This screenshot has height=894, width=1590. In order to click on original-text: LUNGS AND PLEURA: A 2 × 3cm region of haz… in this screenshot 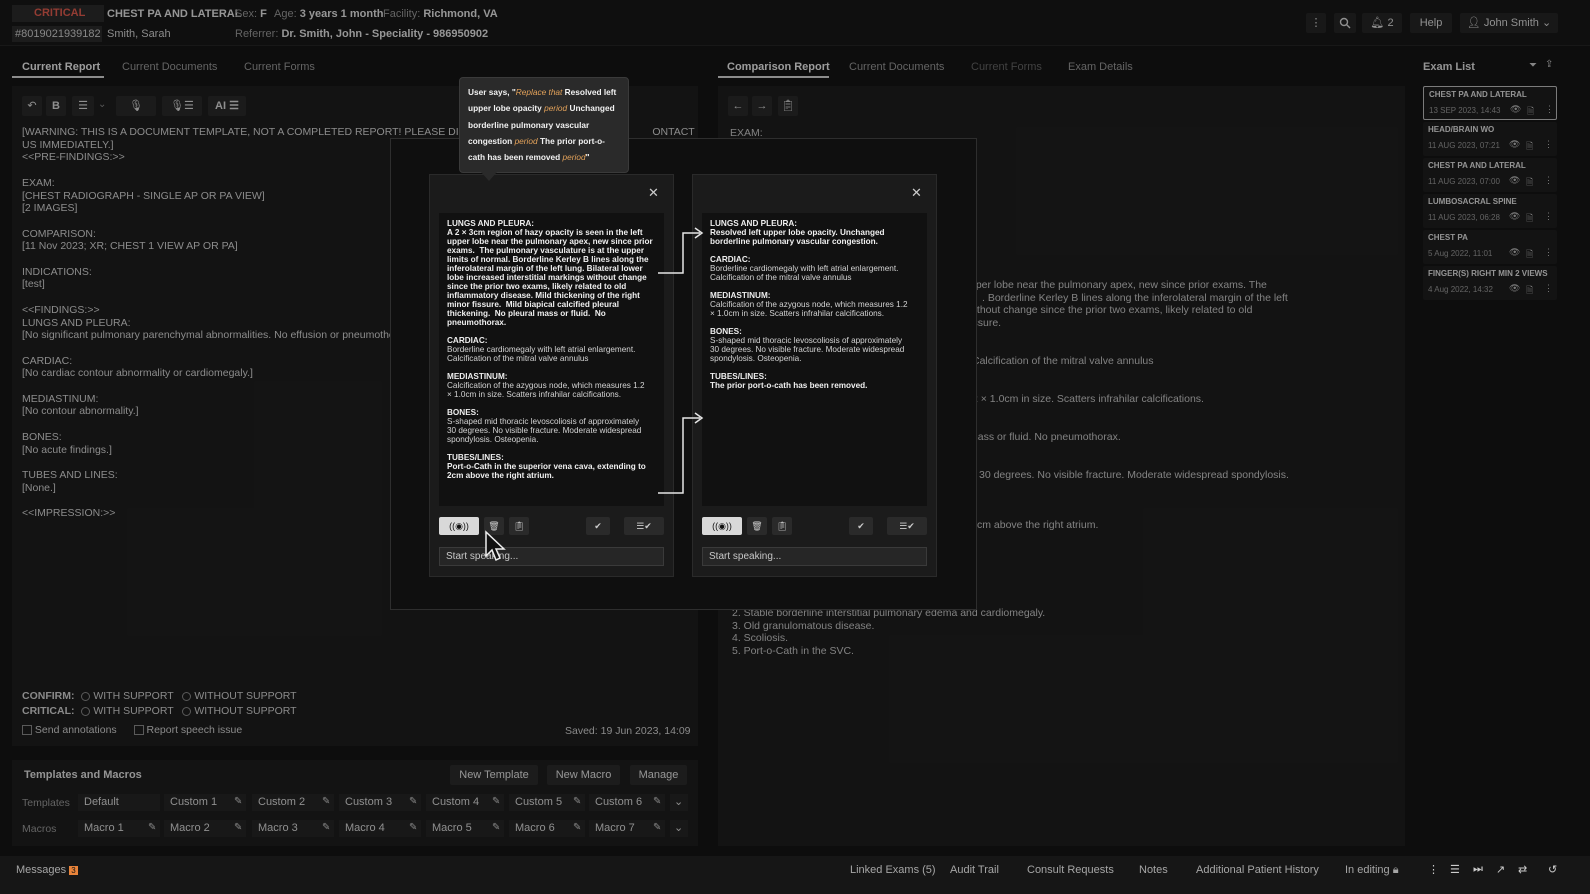, I will do `click(551, 359)`.